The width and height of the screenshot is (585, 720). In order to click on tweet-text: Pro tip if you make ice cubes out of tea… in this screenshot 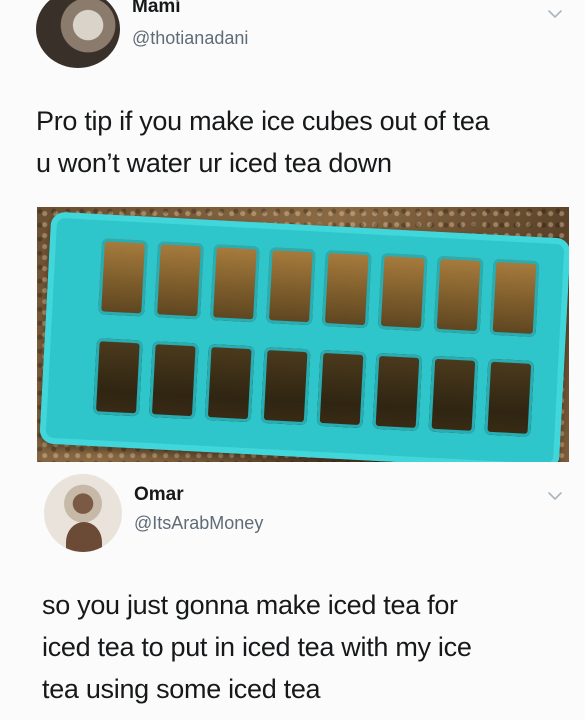, I will do `click(306, 142)`.